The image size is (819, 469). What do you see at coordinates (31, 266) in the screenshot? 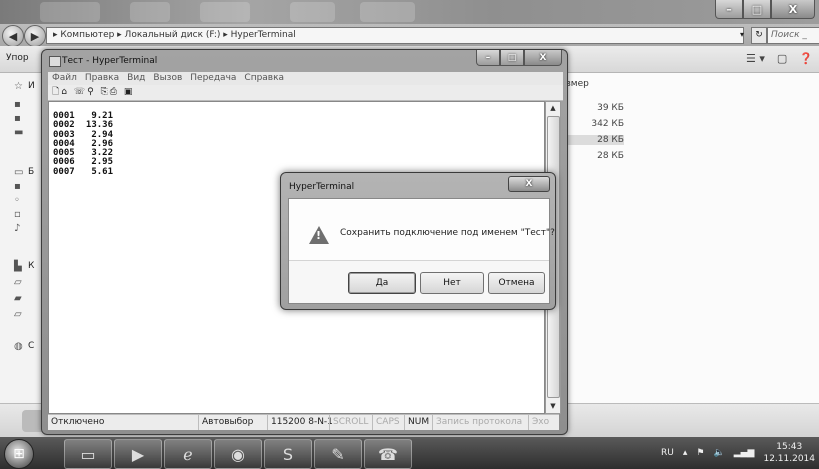
I see `nav-pane-label: К` at bounding box center [31, 266].